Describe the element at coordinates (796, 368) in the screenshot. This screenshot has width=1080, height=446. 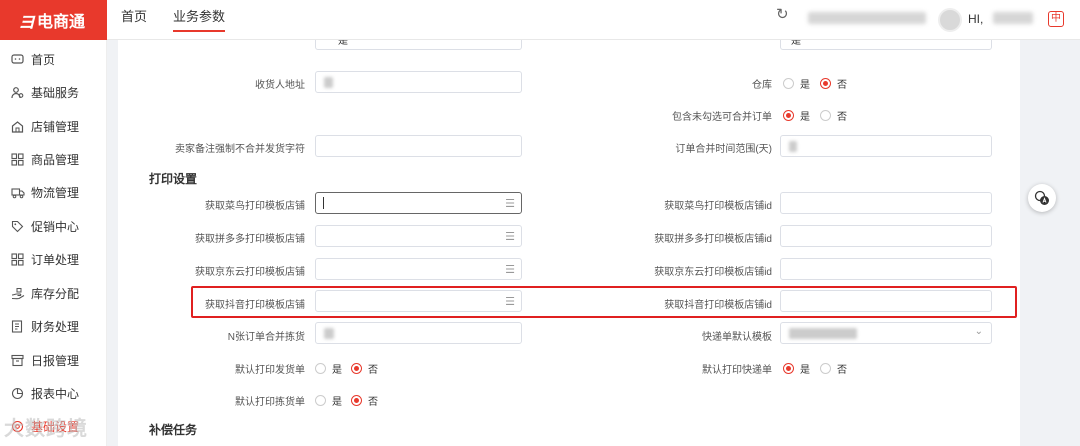
I see `print-express-radio-yes: 是` at that location.